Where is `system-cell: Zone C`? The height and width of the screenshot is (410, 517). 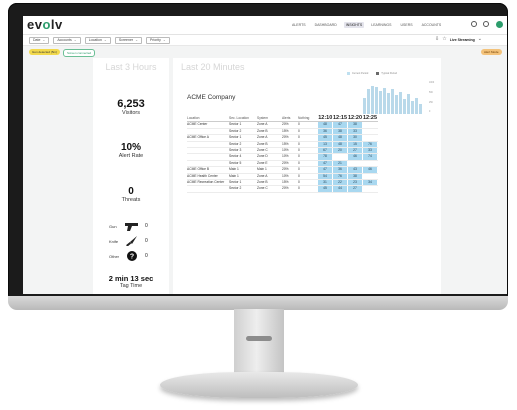 system-cell: Zone C is located at coordinates (269, 189).